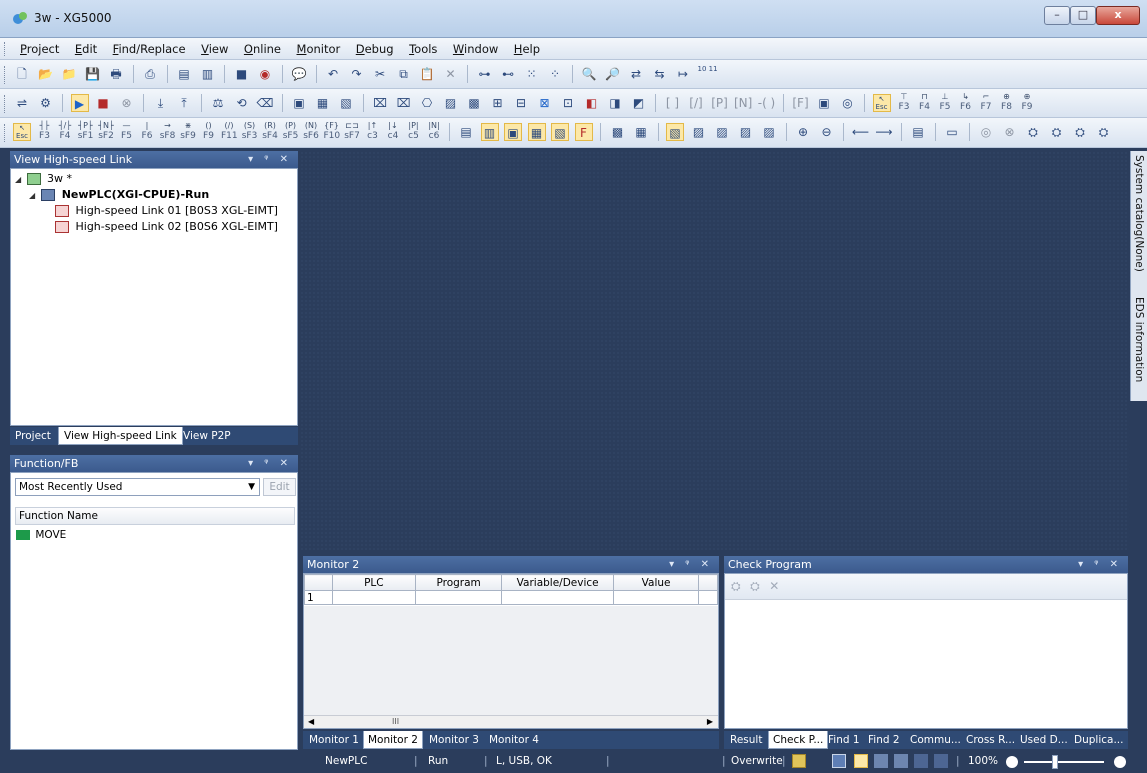  I want to click on ladder-fkey-f10: {F} F10, so click(332, 131).